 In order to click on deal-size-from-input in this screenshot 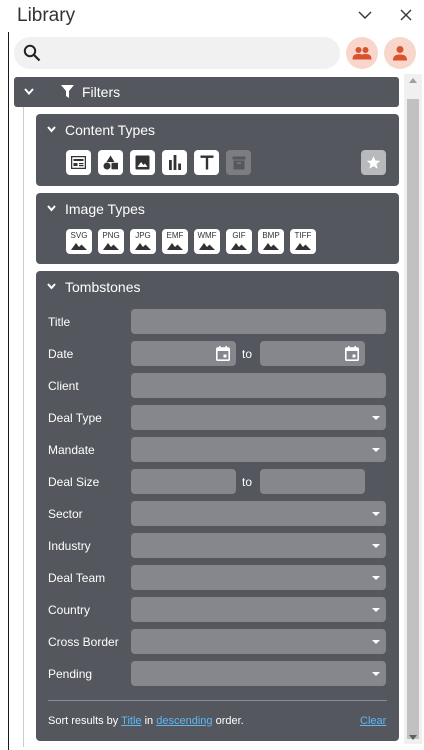, I will do `click(183, 481)`.